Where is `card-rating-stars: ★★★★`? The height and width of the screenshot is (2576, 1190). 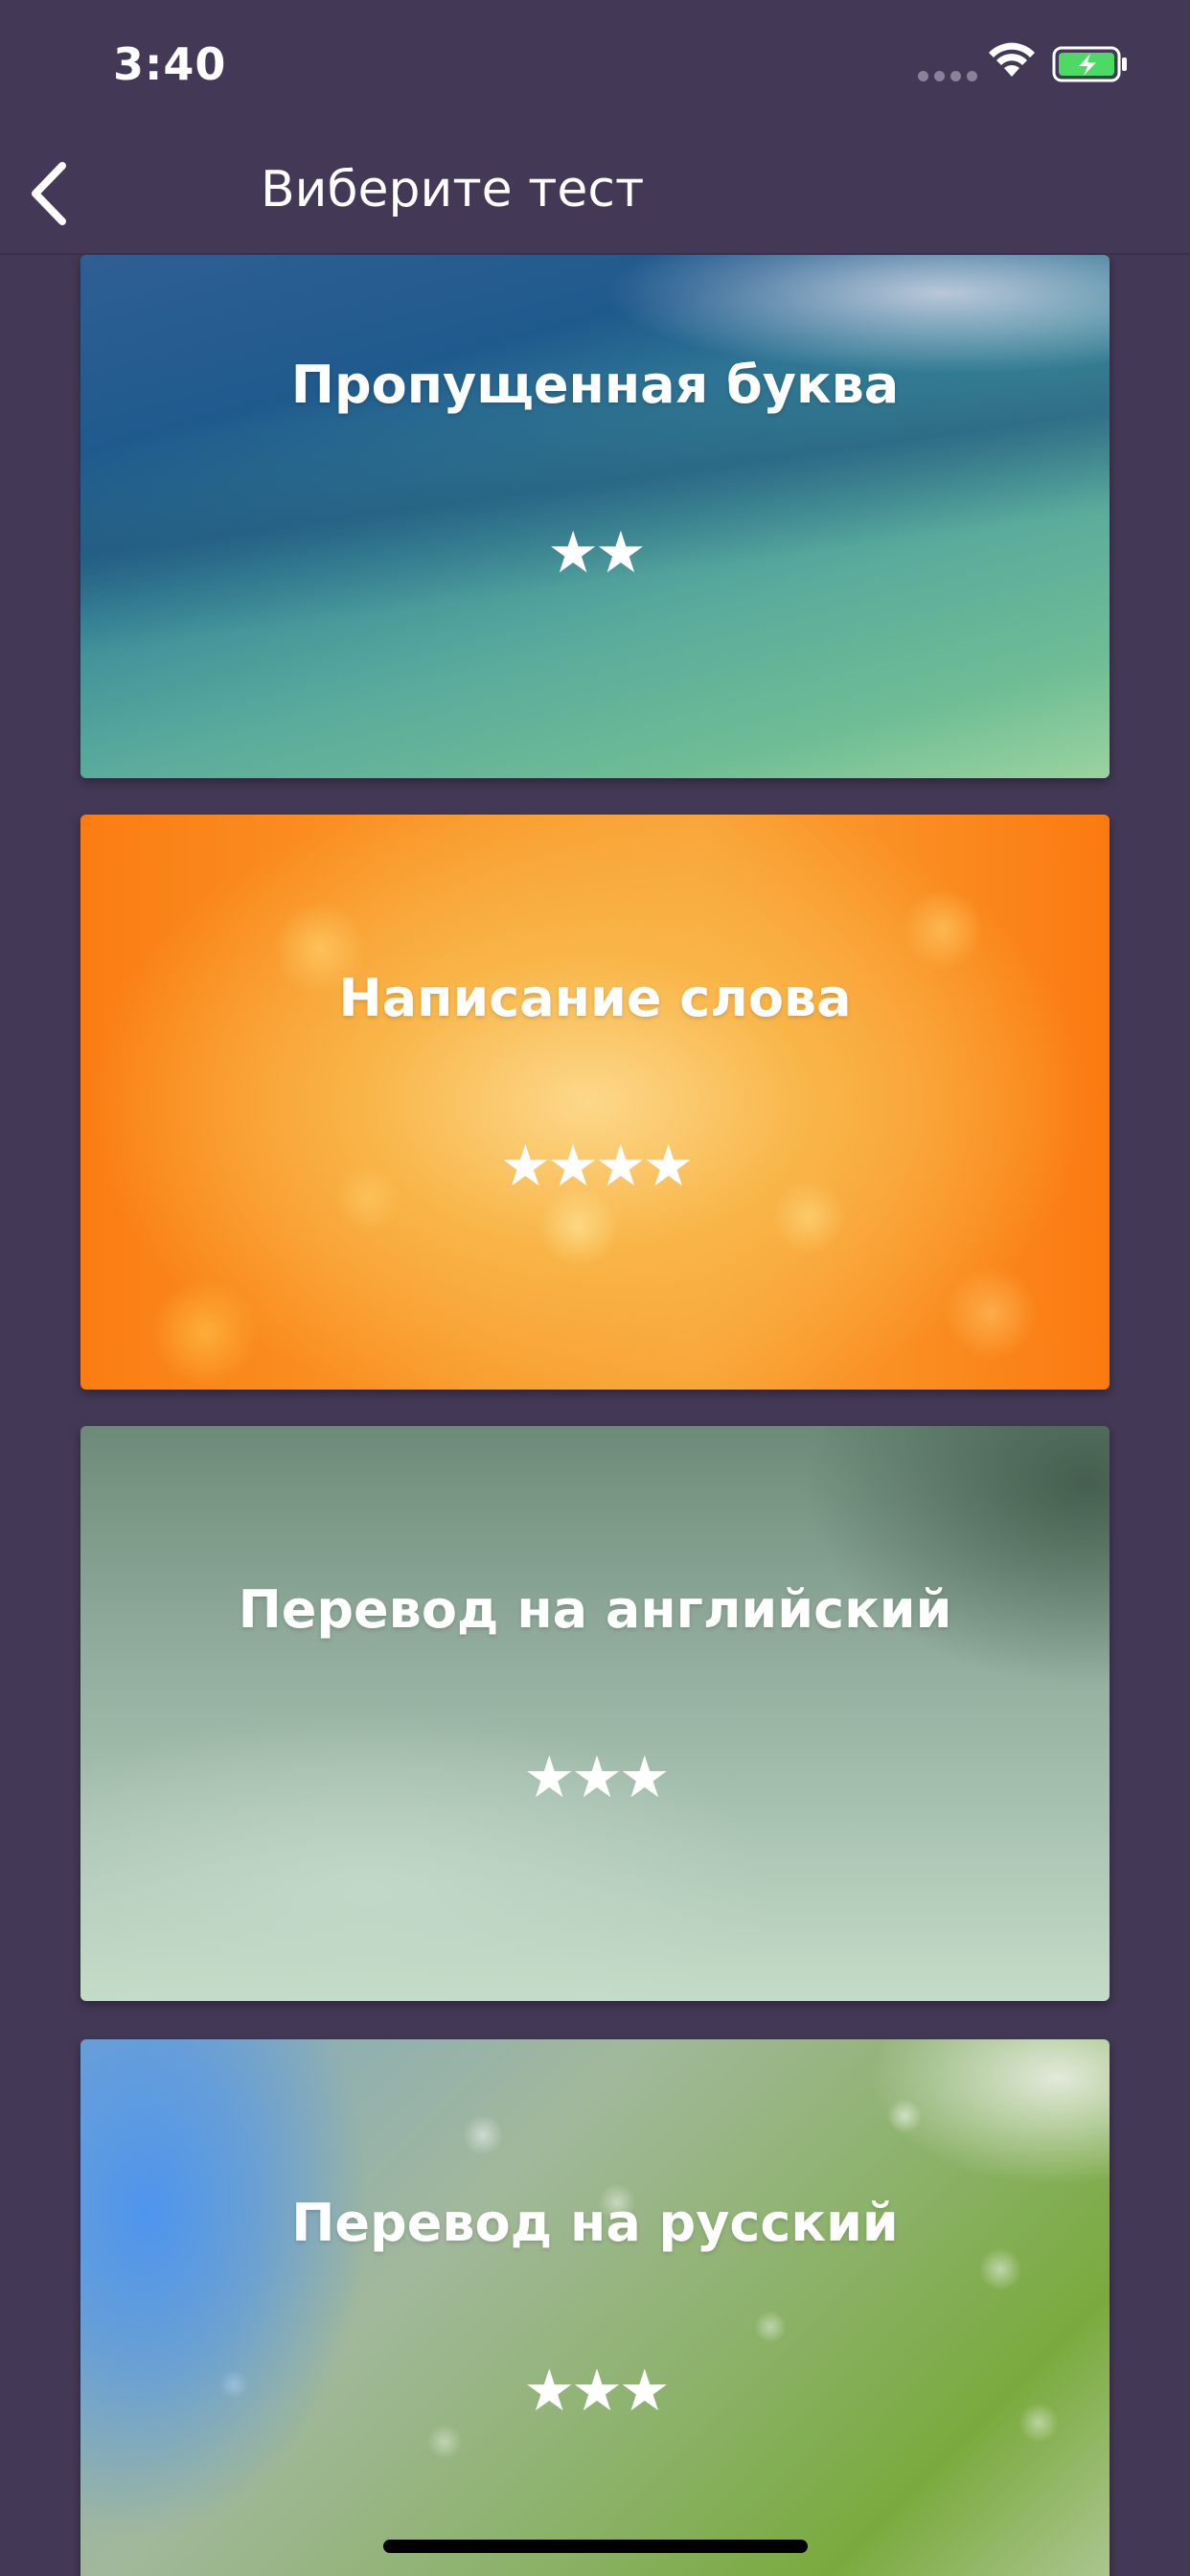
card-rating-stars: ★★★★ is located at coordinates (596, 1166).